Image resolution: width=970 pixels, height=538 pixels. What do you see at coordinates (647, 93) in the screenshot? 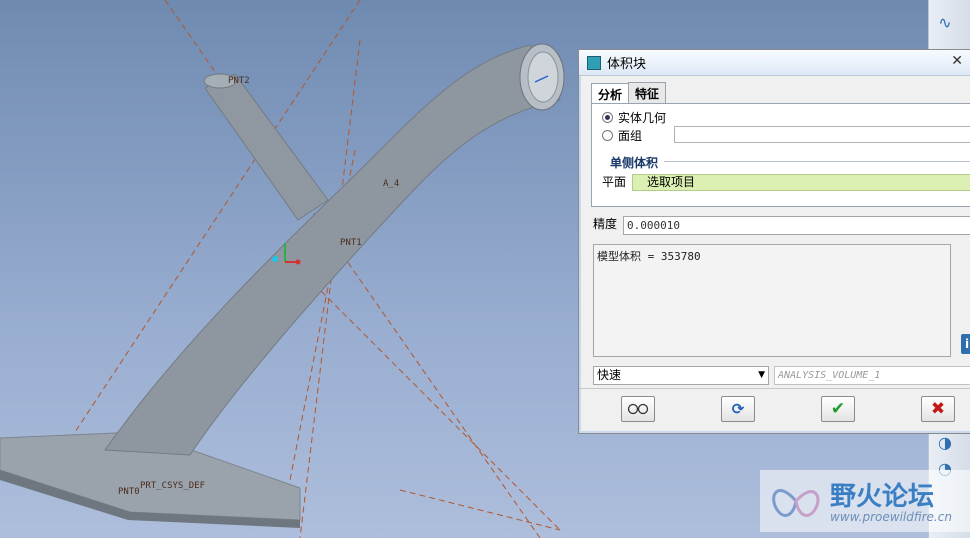
I see `tab-feature: 特征` at bounding box center [647, 93].